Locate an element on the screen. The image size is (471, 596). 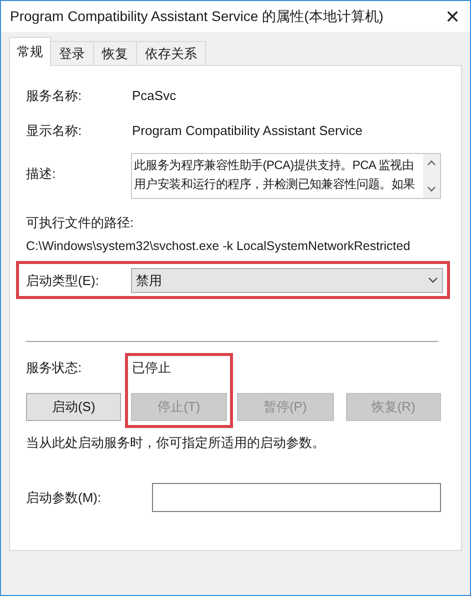
field-label: 可执行文件的路径: is located at coordinates (80, 223).